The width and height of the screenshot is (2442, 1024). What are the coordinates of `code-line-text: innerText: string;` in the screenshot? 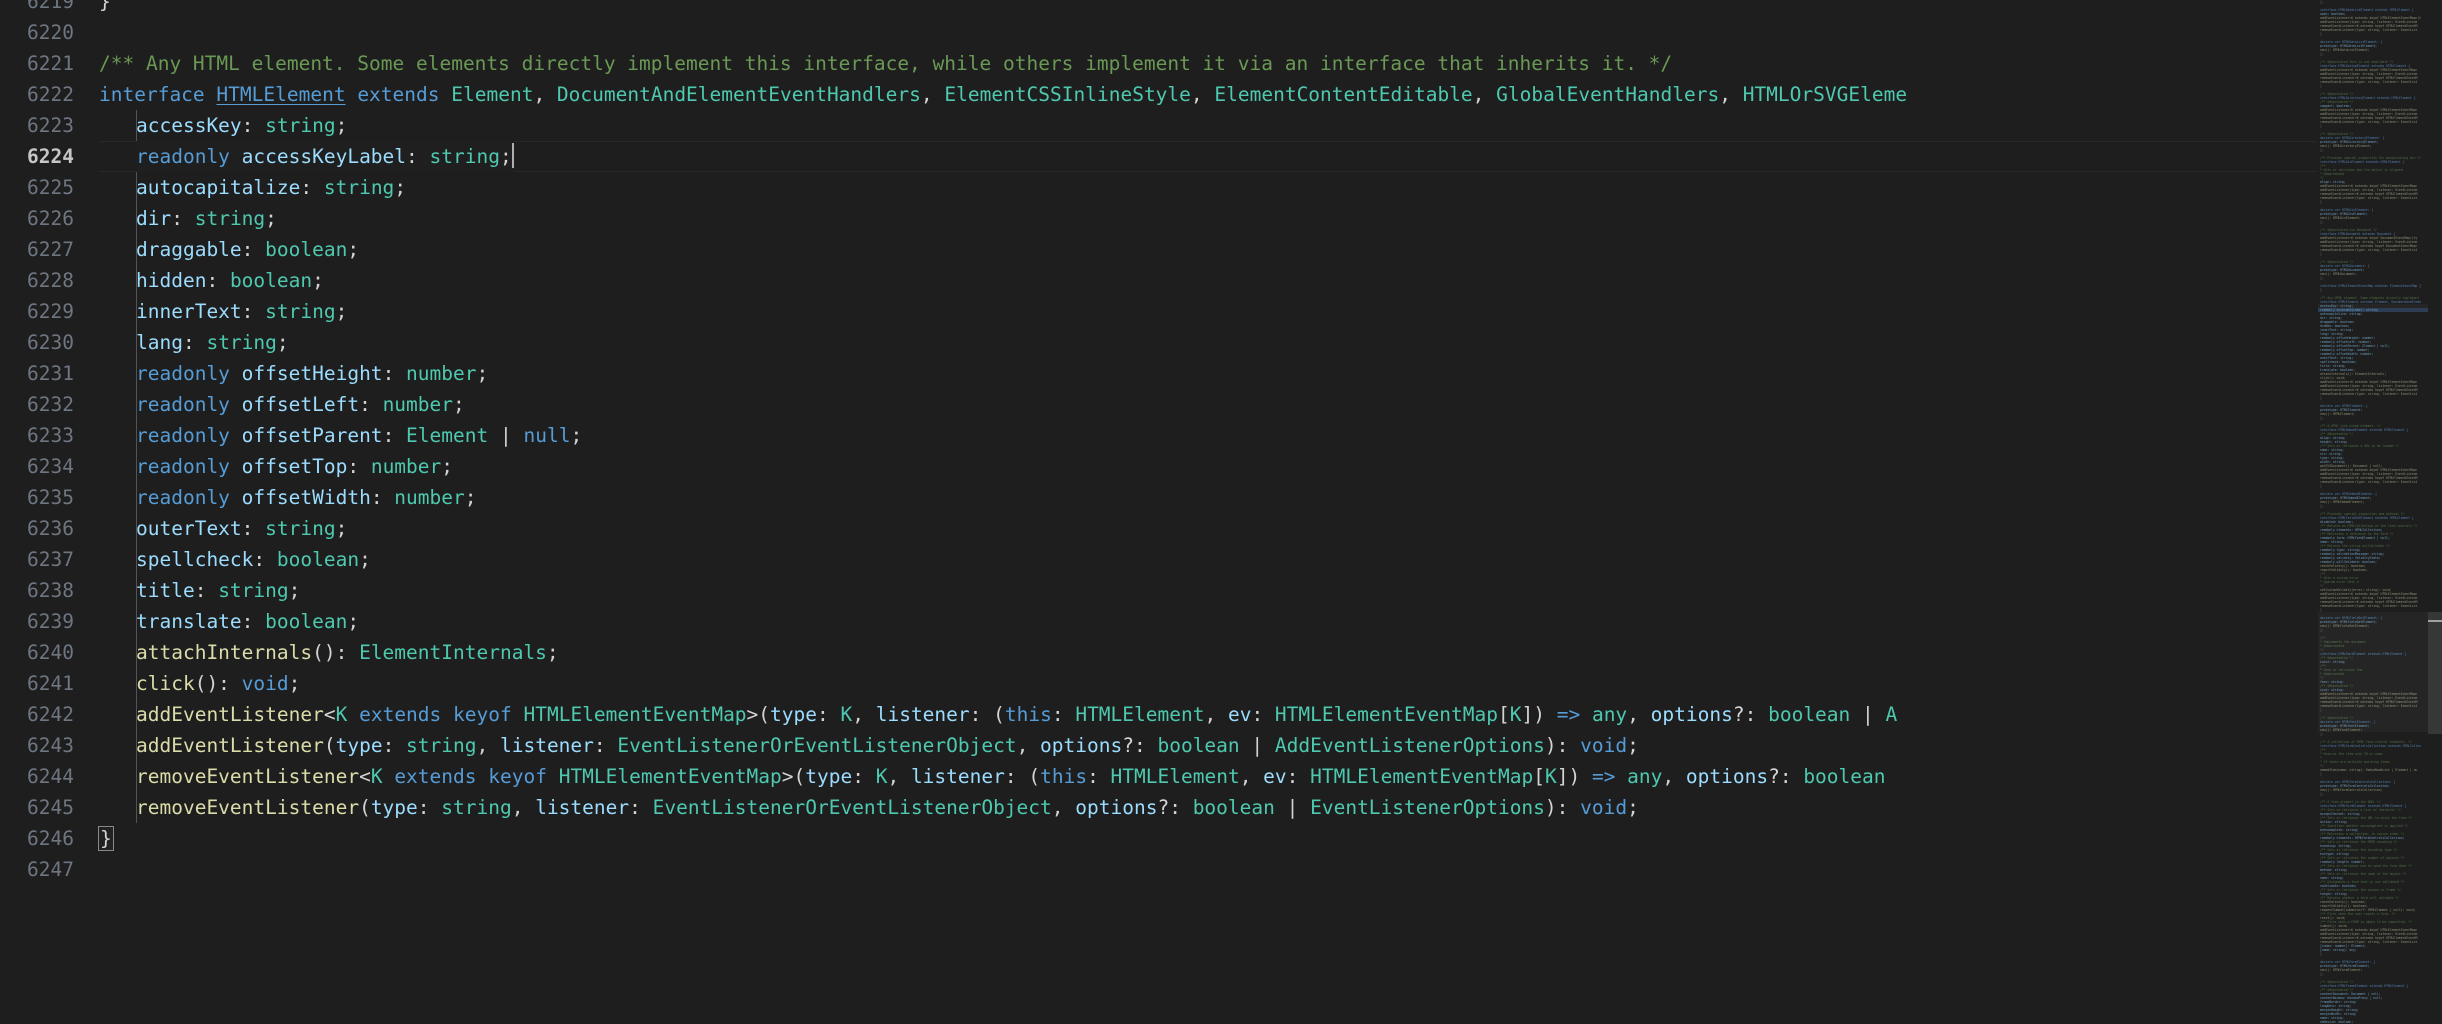 It's located at (241, 311).